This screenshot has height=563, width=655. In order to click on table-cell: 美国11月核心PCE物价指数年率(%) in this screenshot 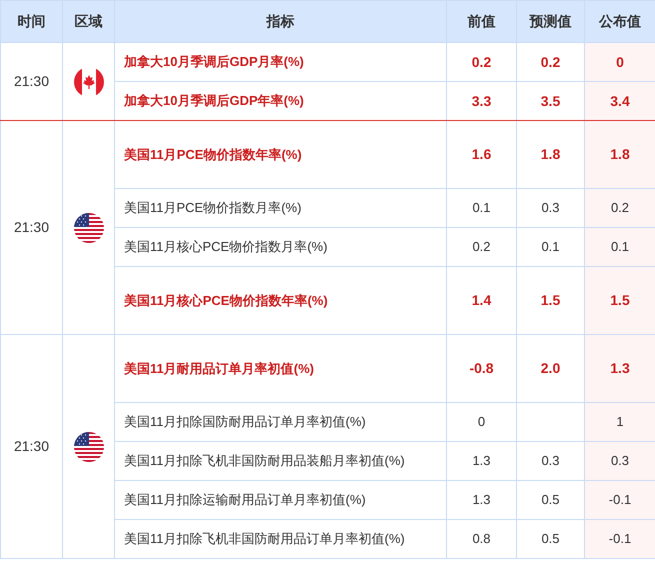, I will do `click(280, 300)`.